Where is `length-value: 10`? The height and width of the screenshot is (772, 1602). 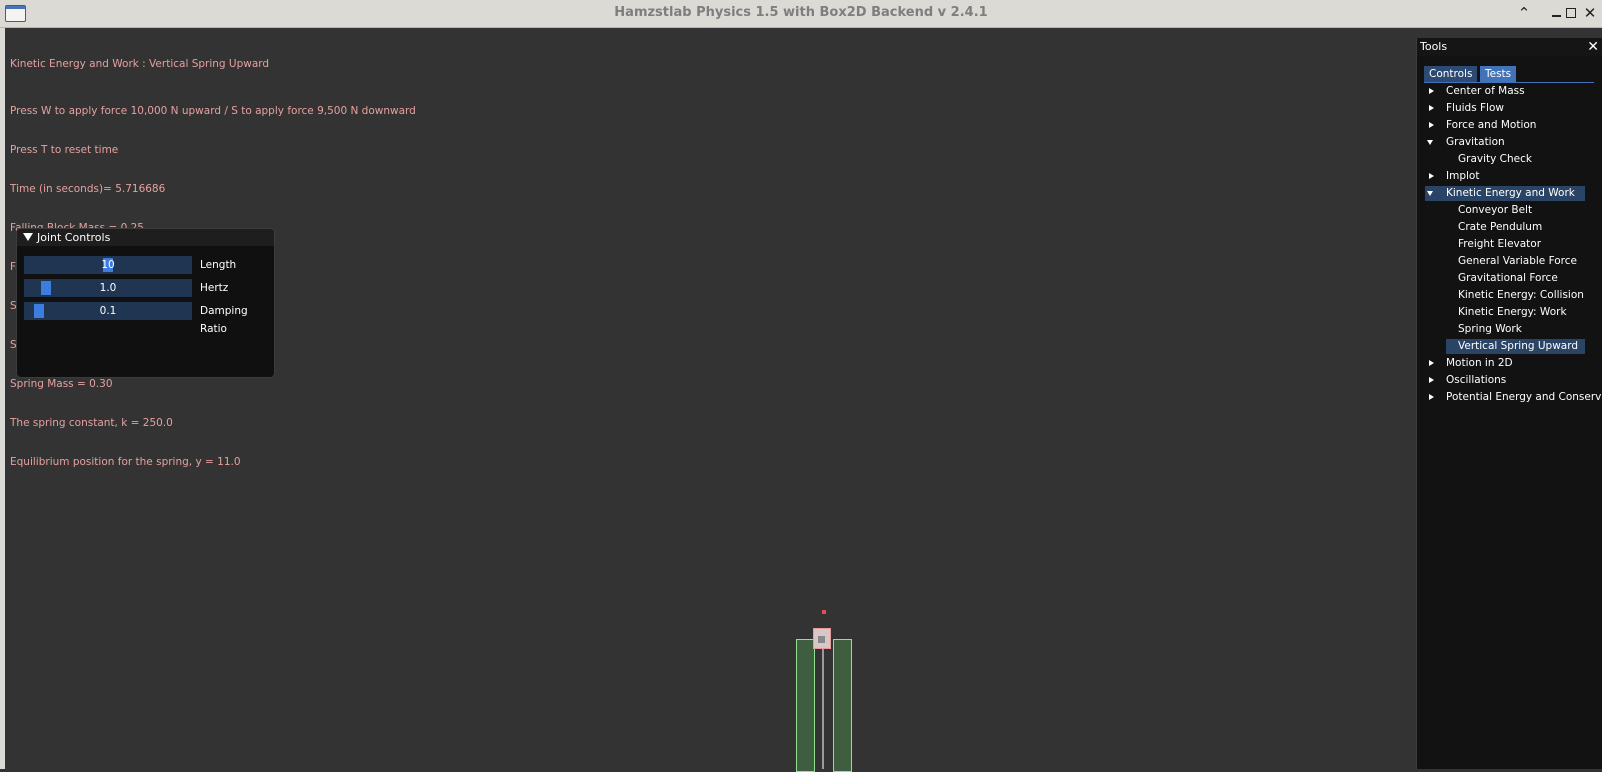
length-value: 10 is located at coordinates (108, 265).